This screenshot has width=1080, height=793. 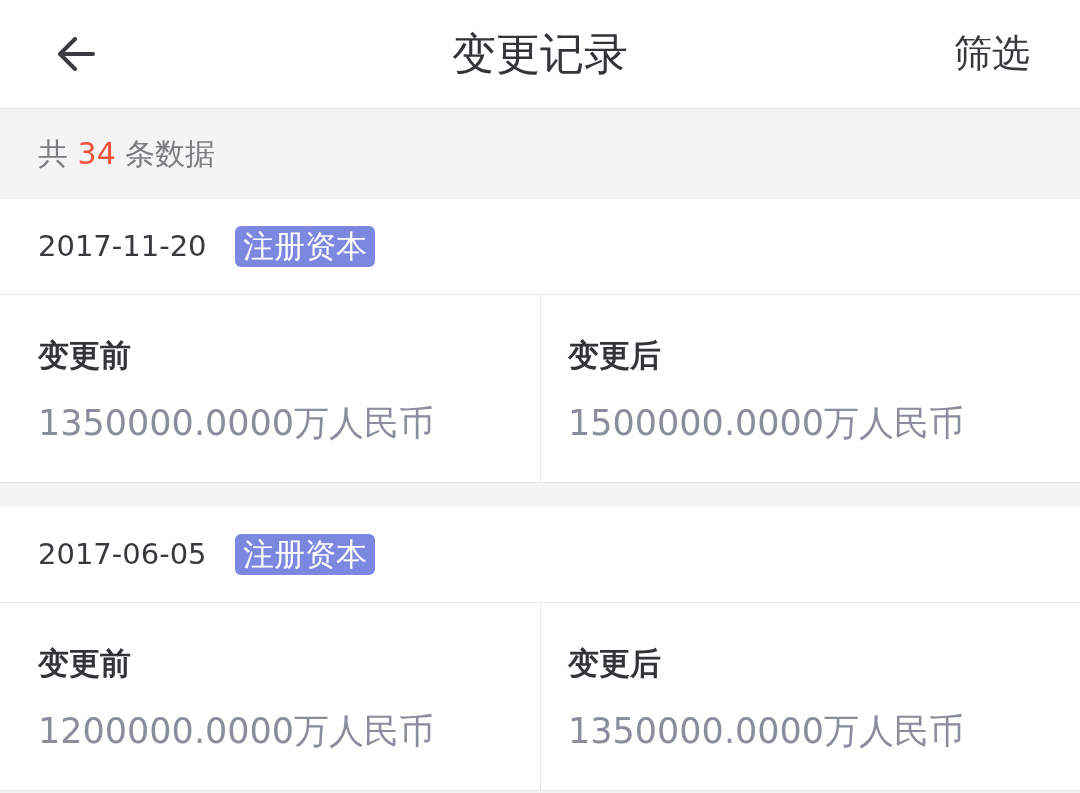 What do you see at coordinates (127, 154) in the screenshot?
I see `record-count-text: 共 34 条数据` at bounding box center [127, 154].